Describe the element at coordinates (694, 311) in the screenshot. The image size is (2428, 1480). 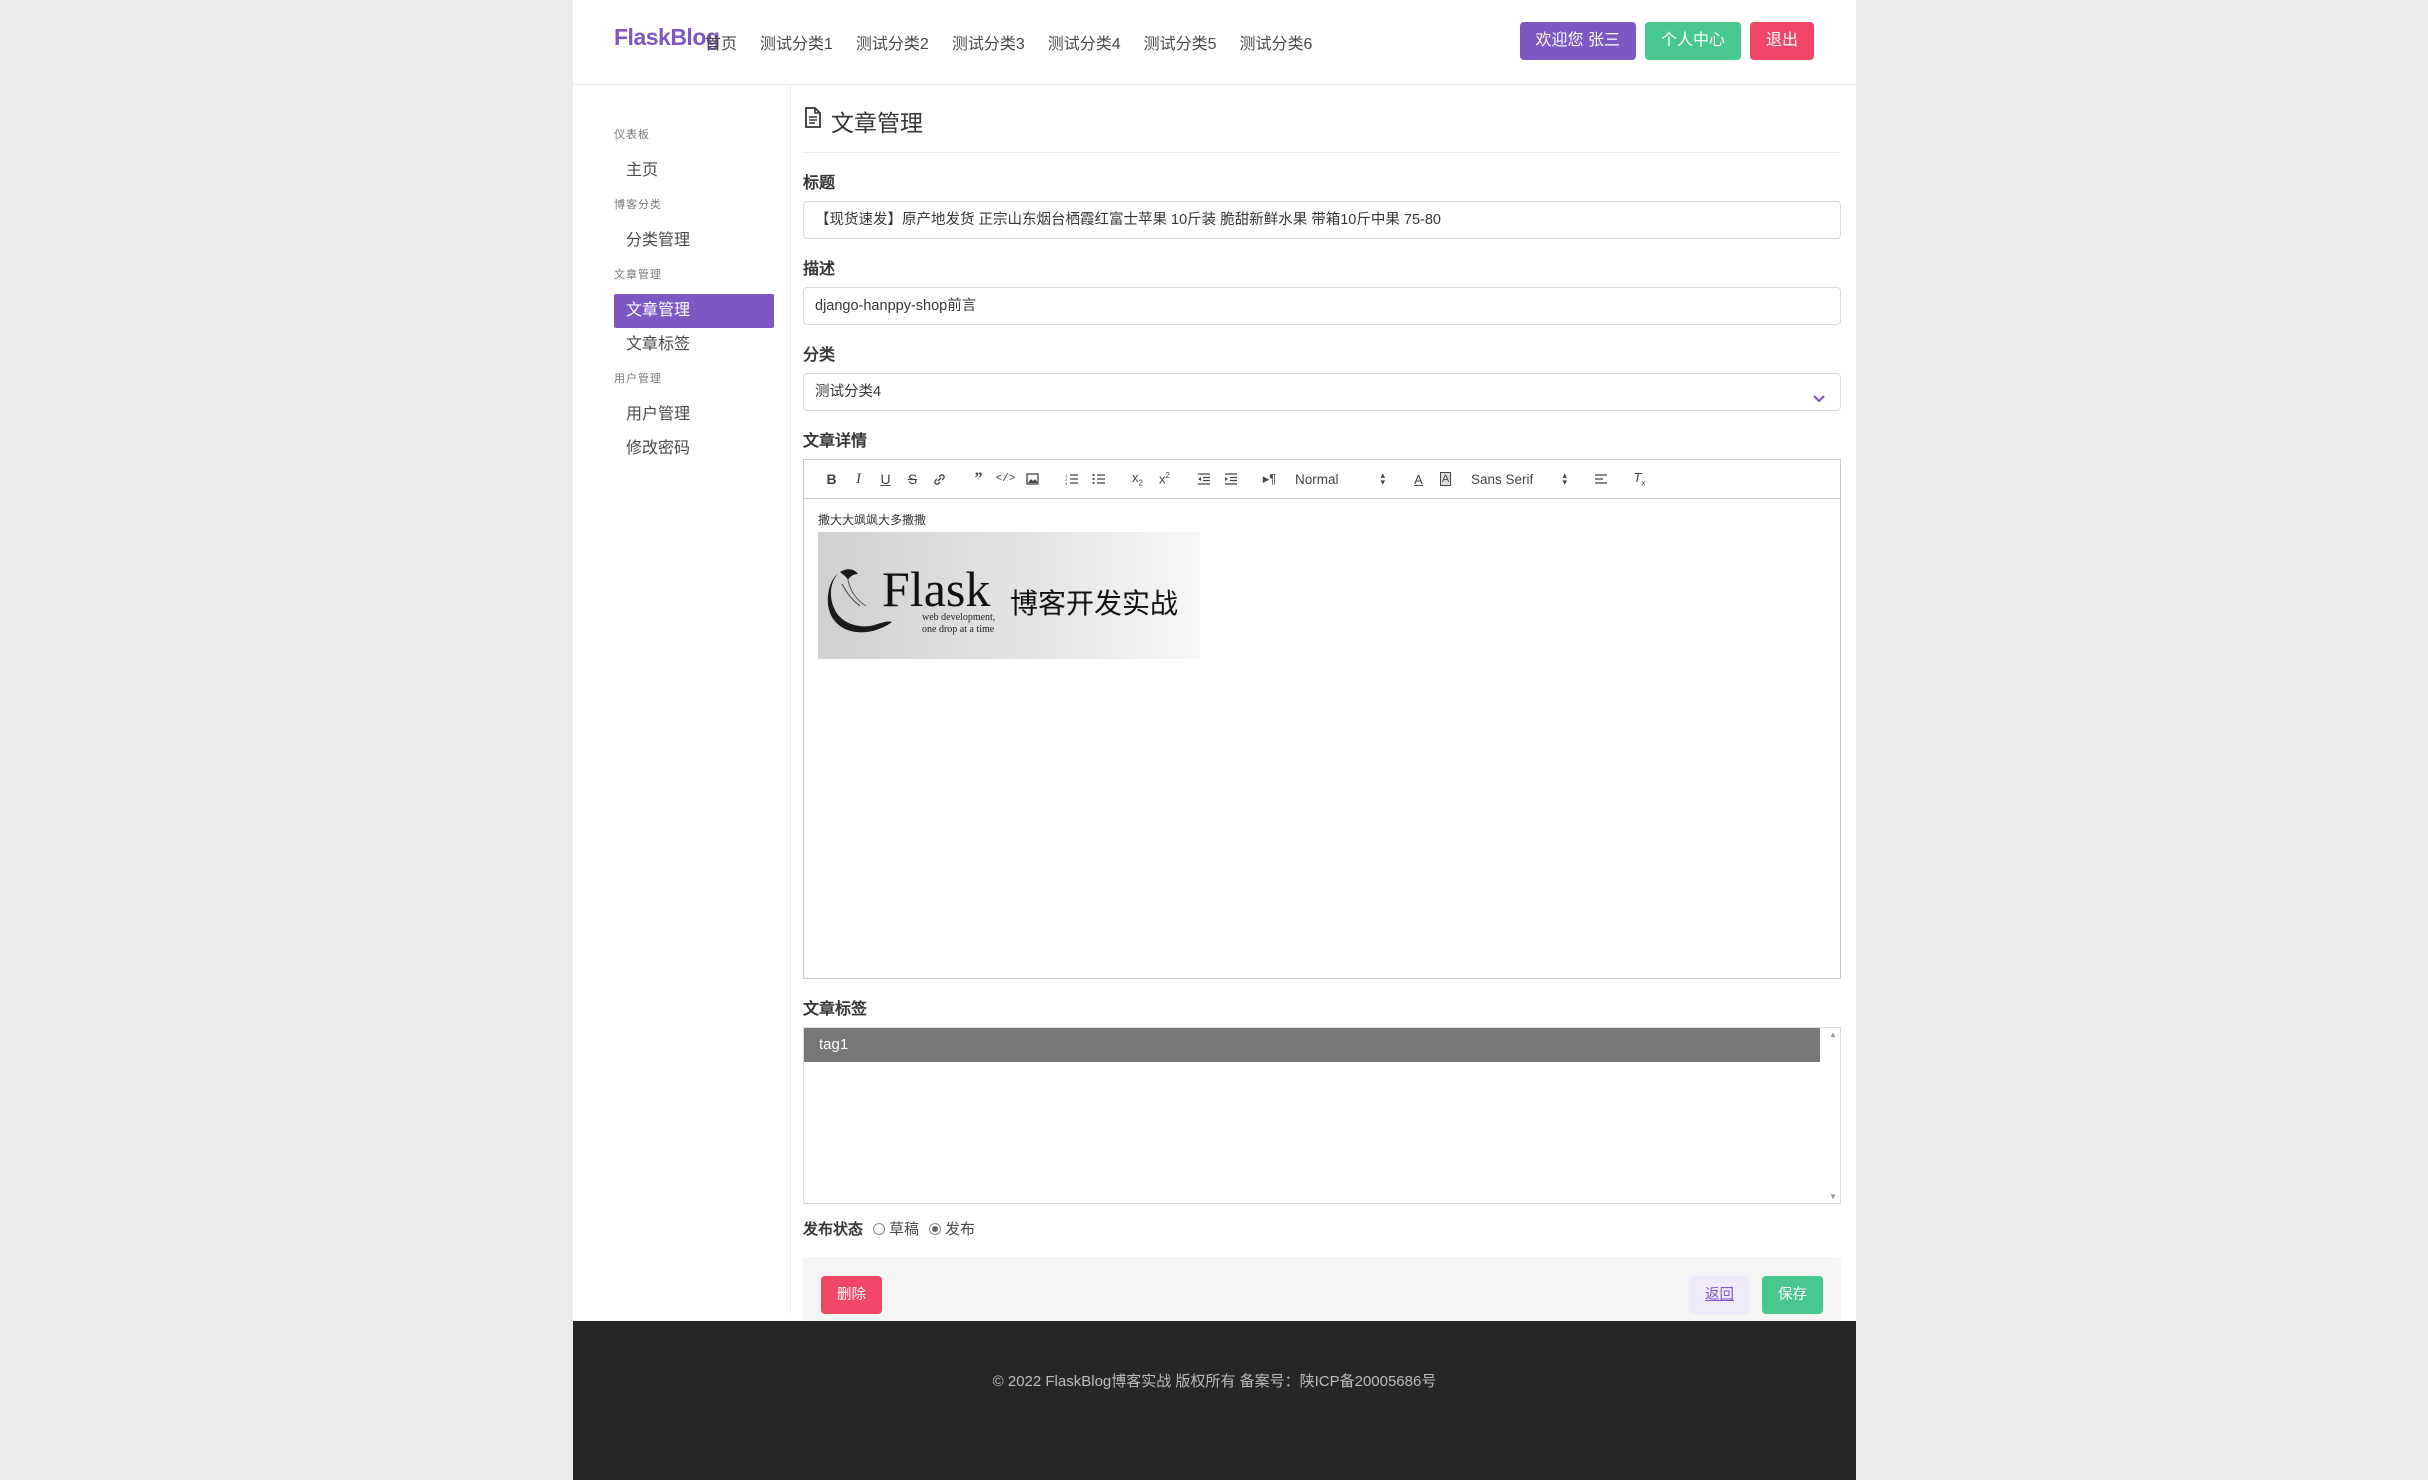
I see `sidebar-item-article-management: 文章管理` at that location.